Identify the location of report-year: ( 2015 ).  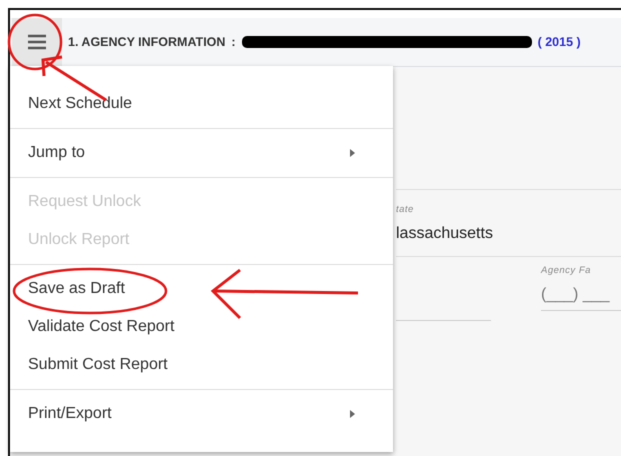
(559, 42).